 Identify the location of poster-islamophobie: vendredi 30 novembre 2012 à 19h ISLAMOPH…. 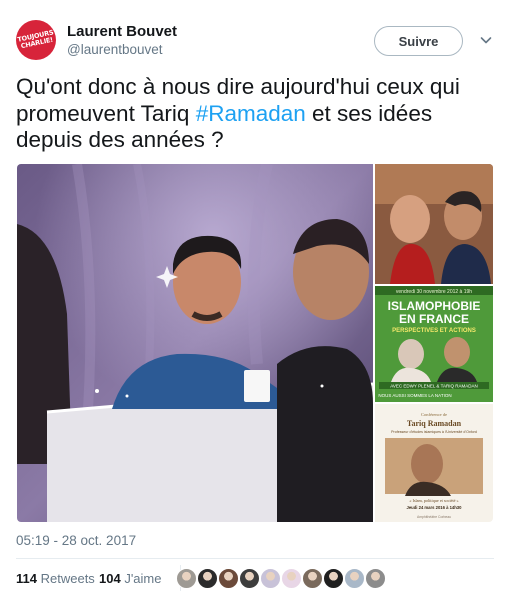
(434, 344).